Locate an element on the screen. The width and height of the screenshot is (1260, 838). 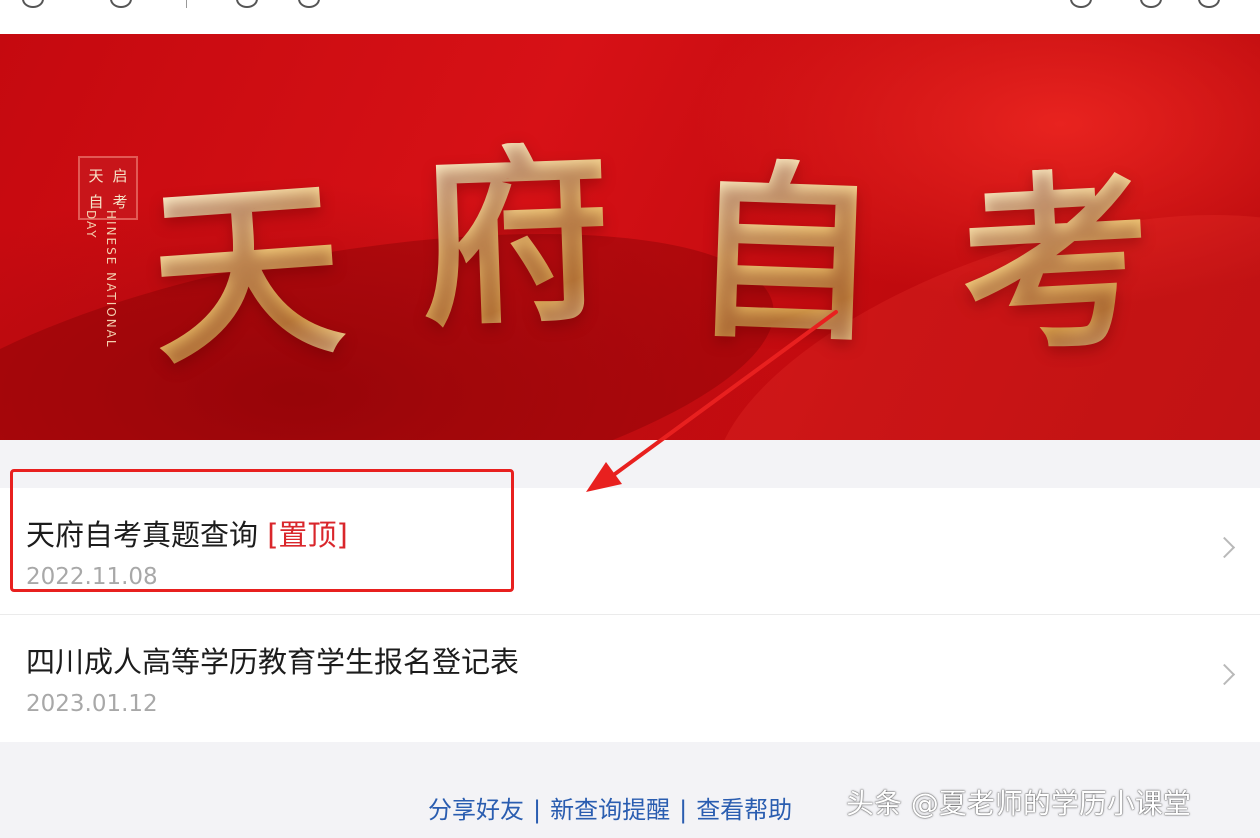
seal-char: 考 is located at coordinates (120, 201).